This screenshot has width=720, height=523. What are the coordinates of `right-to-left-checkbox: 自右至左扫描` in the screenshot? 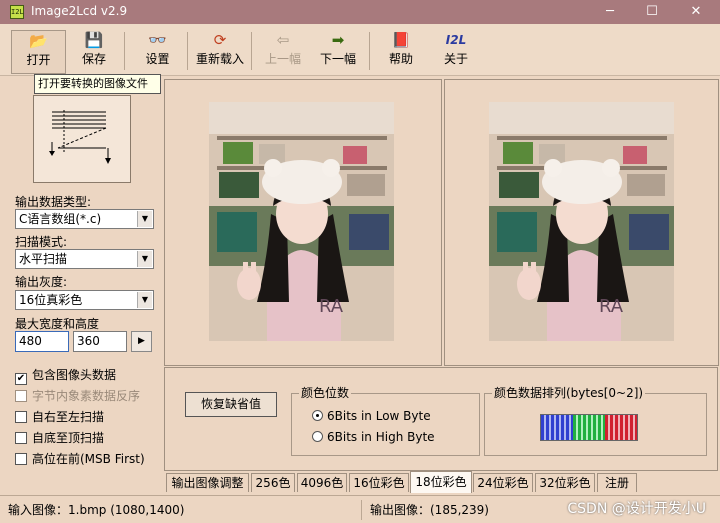 It's located at (59, 417).